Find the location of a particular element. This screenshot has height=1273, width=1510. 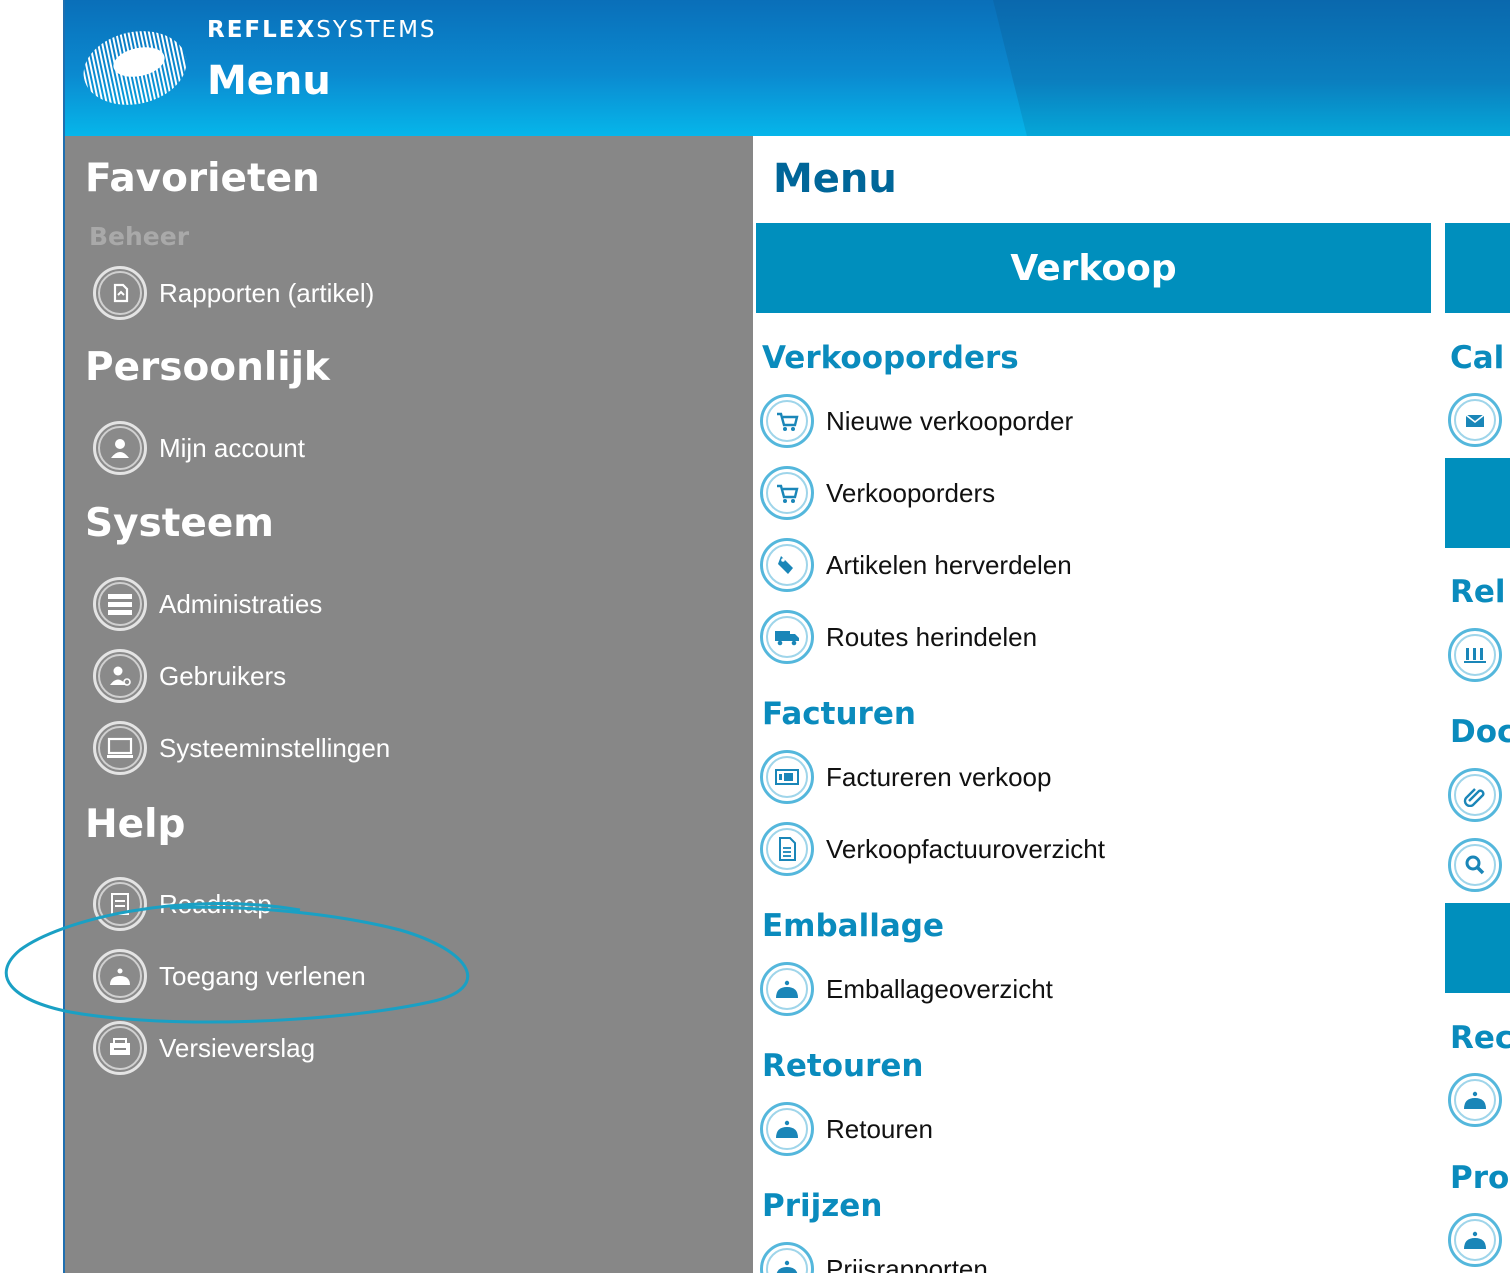

menu-item-retouren: Retouren is located at coordinates (846, 1129).